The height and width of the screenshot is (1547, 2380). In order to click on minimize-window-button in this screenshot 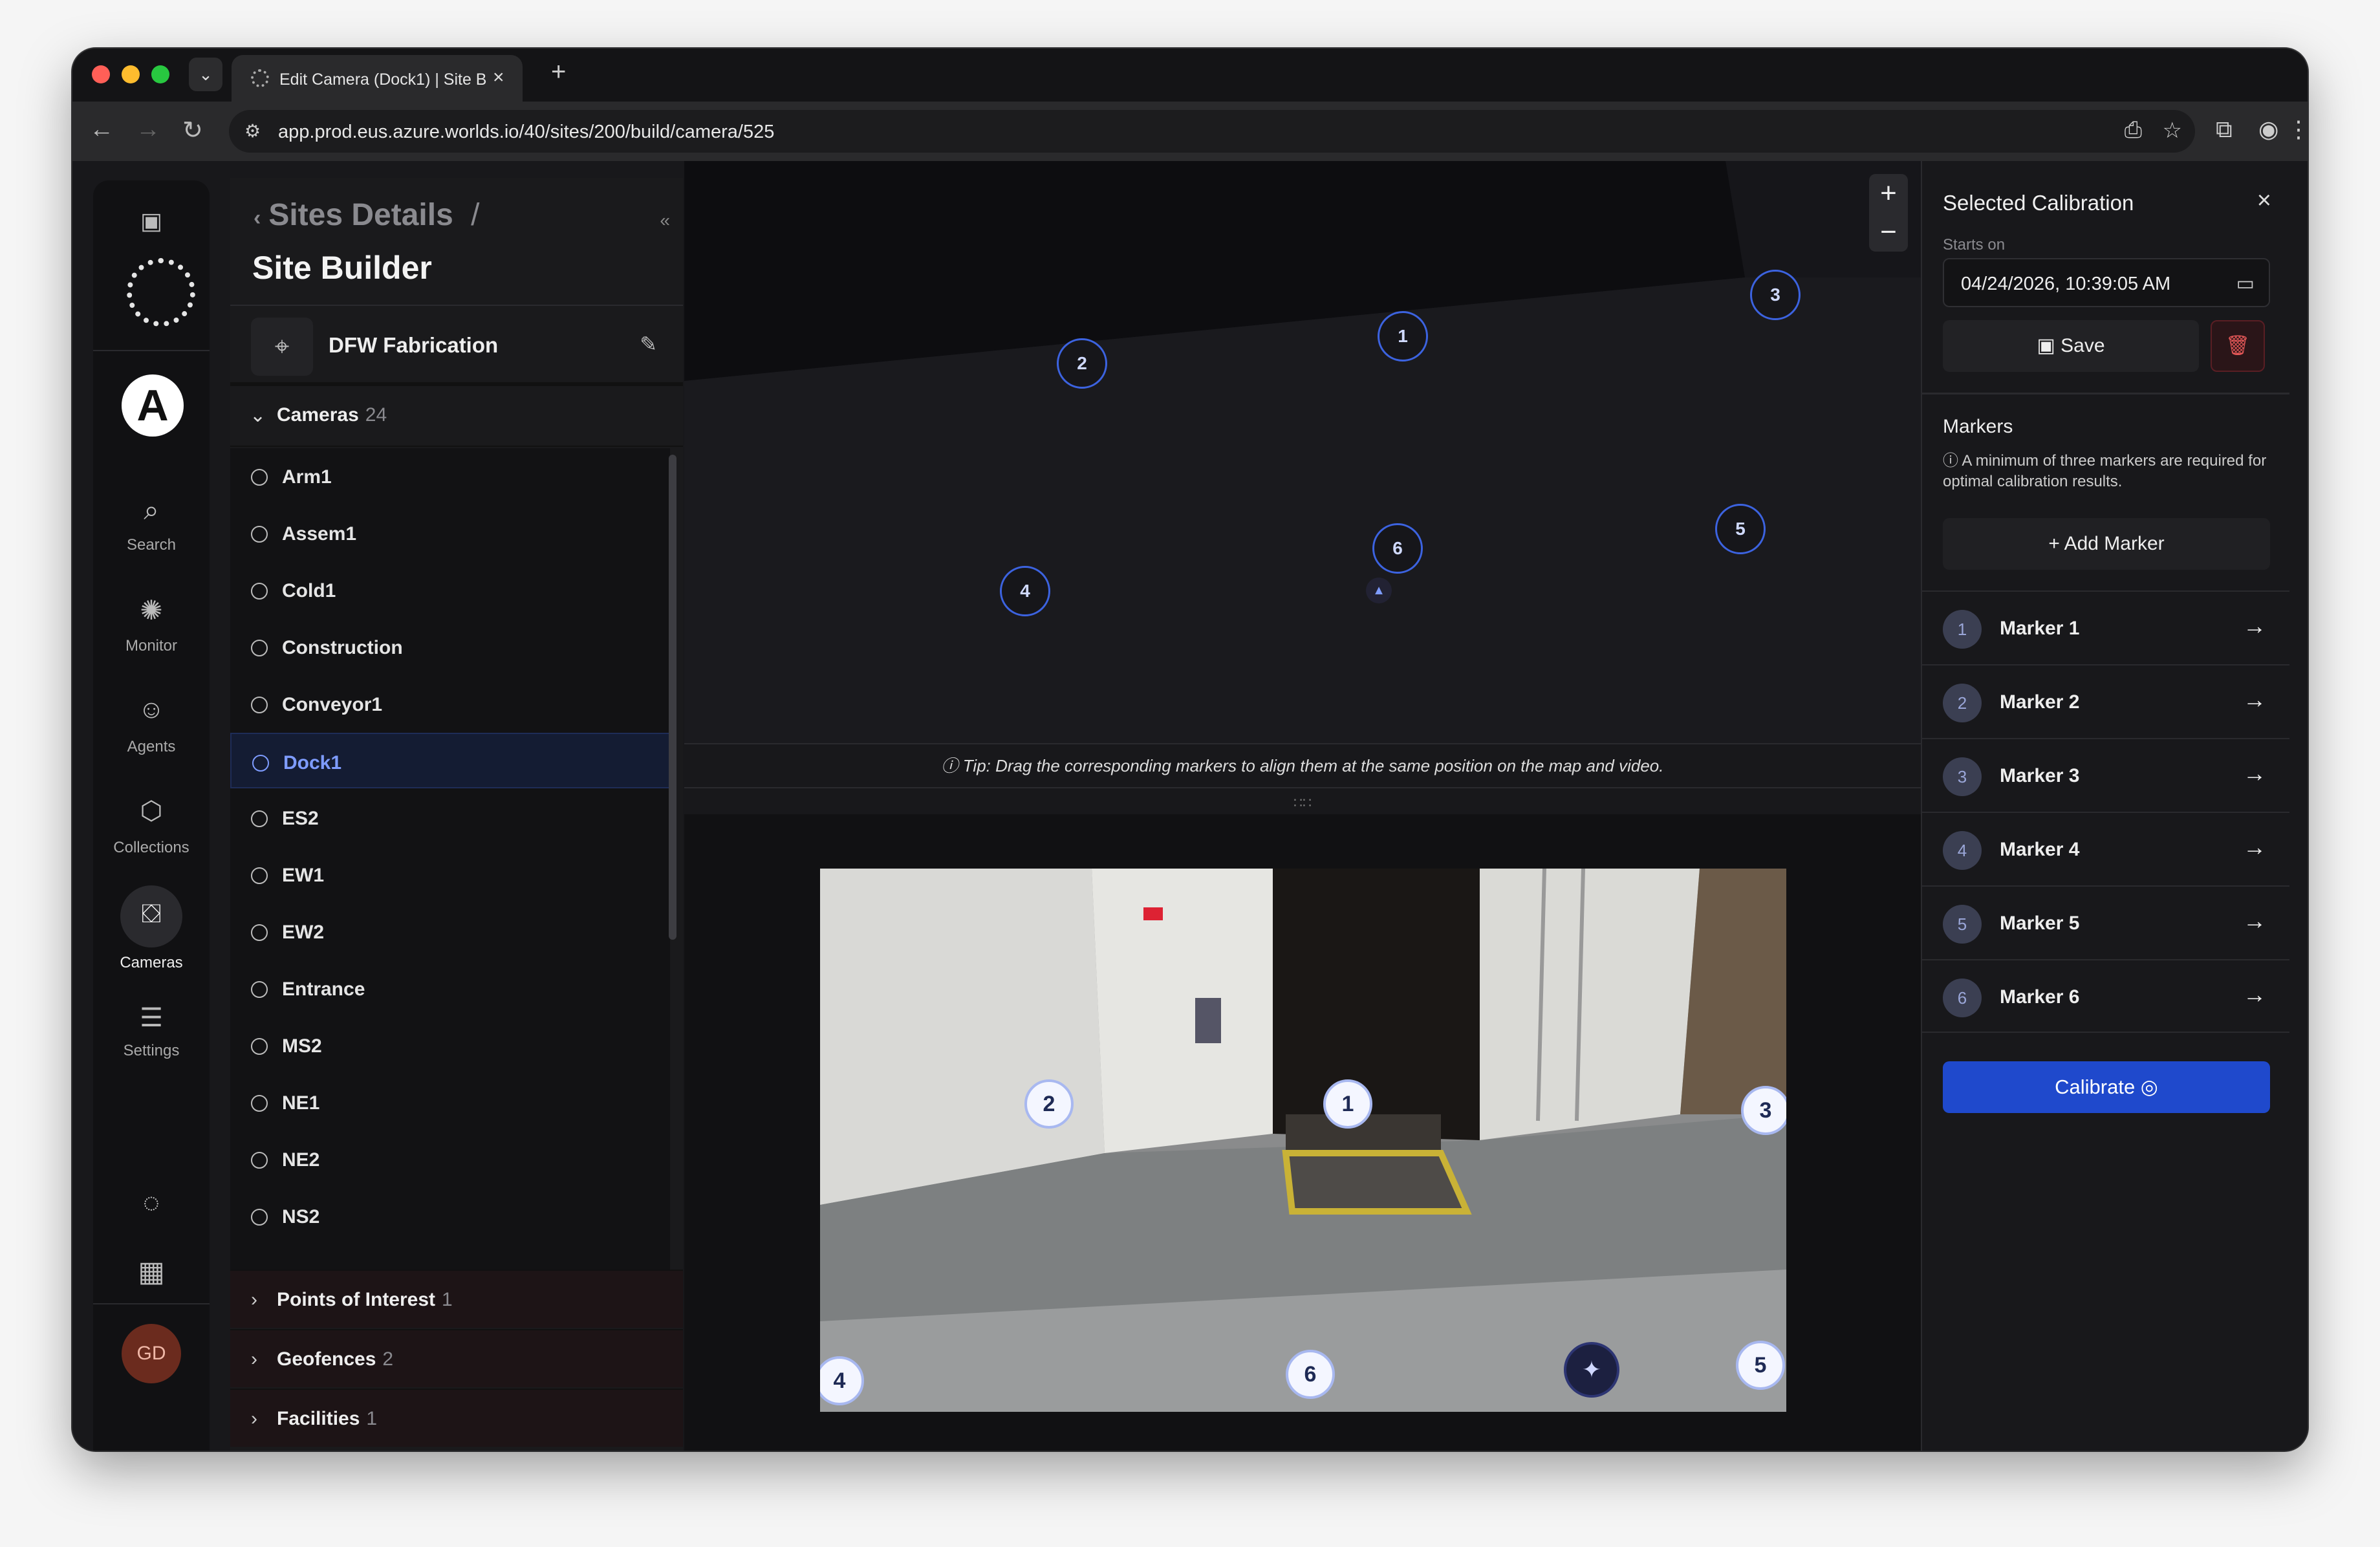, I will do `click(131, 74)`.